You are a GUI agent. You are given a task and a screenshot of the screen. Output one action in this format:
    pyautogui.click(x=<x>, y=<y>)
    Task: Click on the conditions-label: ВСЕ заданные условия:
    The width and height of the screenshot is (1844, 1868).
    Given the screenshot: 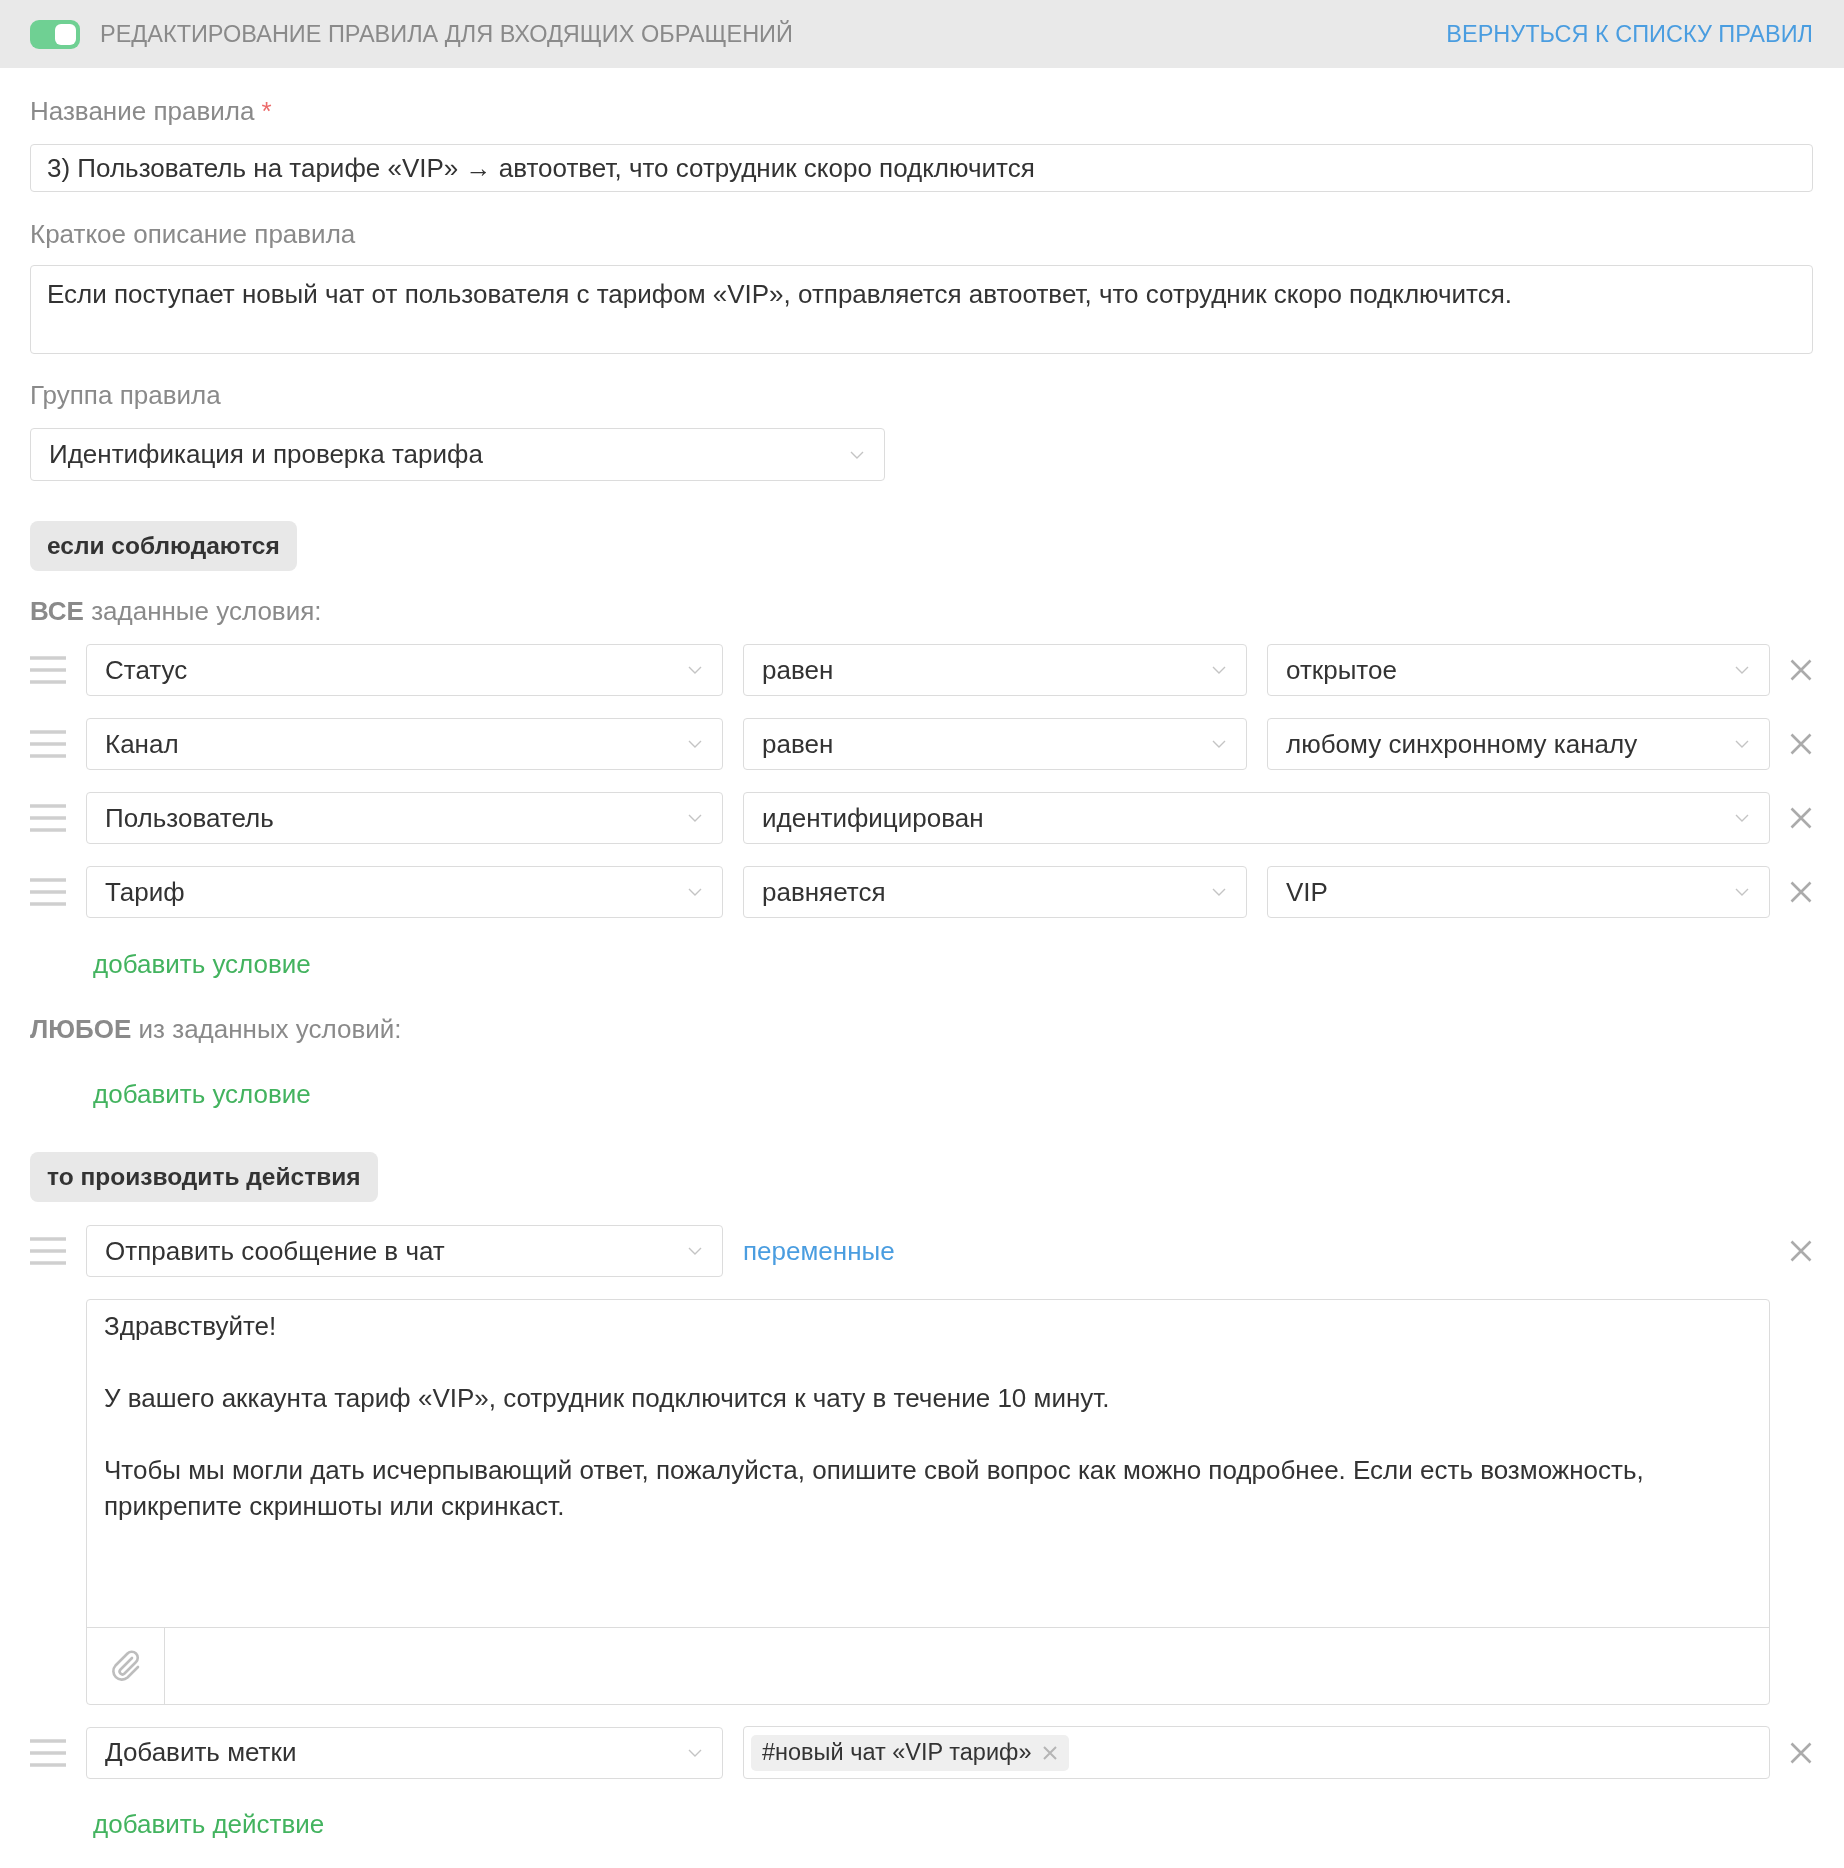 What is the action you would take?
    pyautogui.click(x=176, y=611)
    